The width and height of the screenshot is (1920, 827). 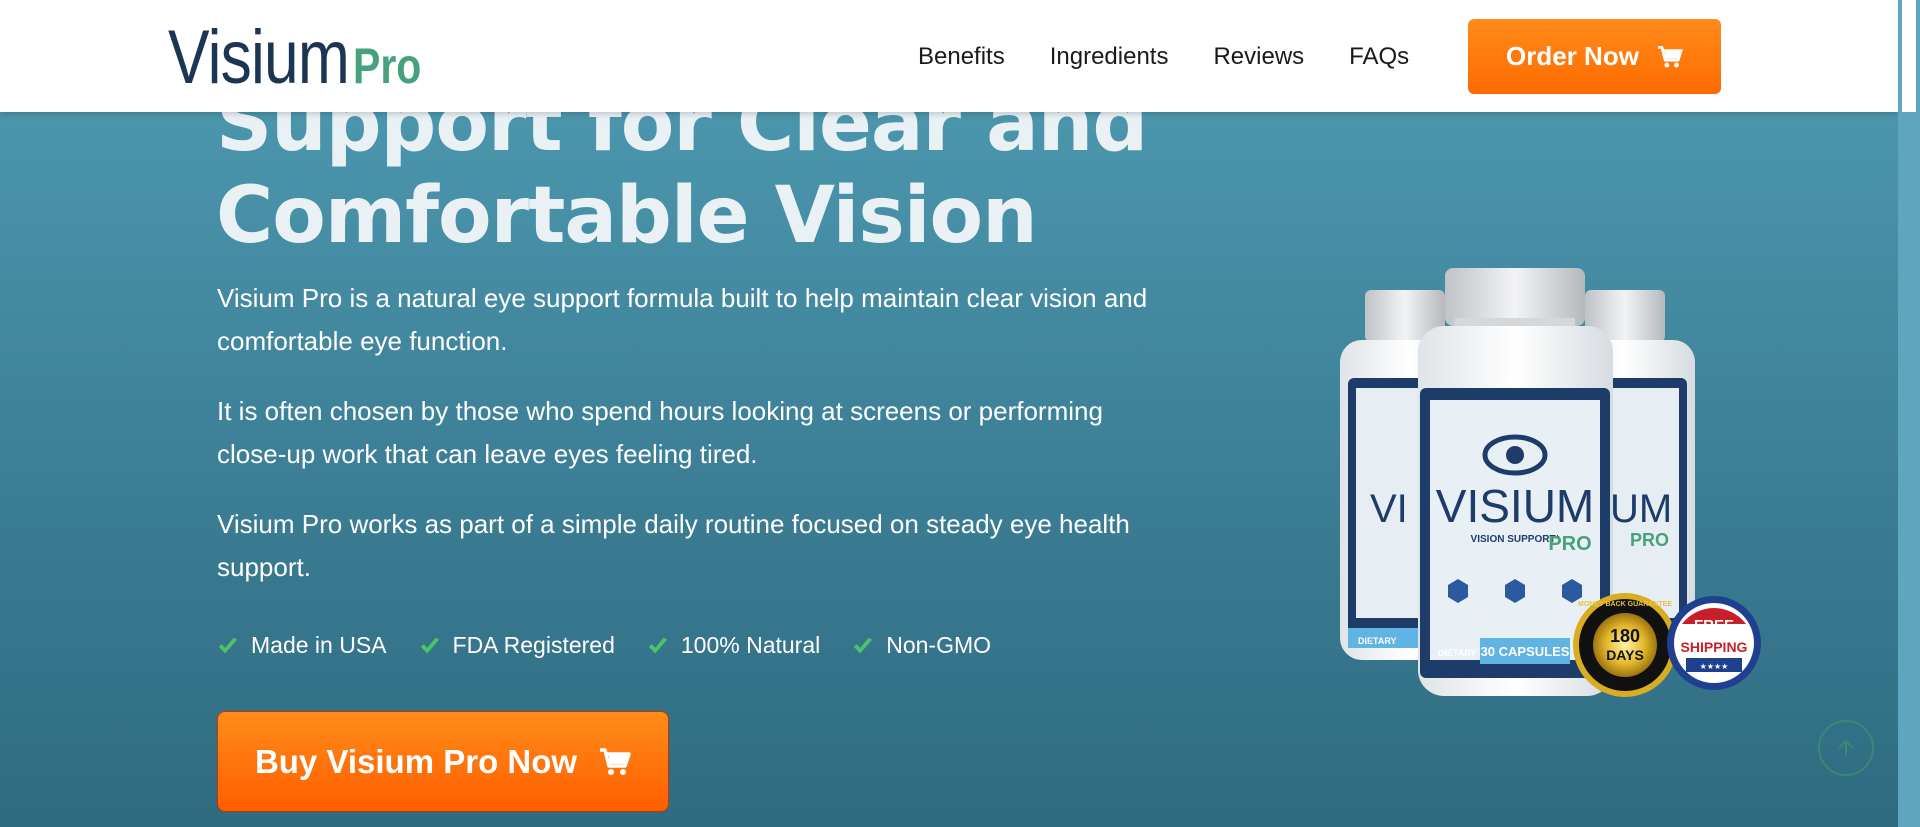 I want to click on svg-text: VISION SUPPORT*, so click(x=1515, y=539).